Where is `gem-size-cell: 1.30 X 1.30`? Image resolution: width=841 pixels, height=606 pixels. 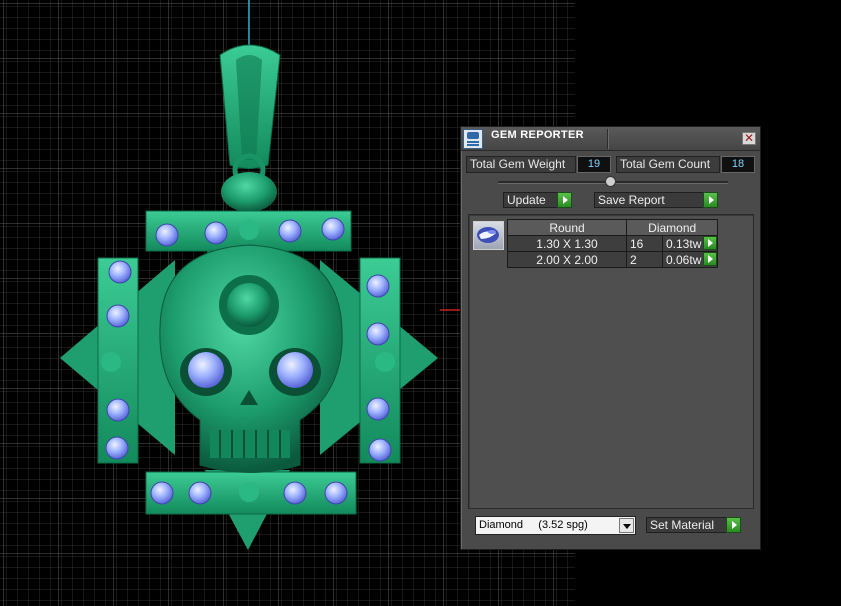 gem-size-cell: 1.30 X 1.30 is located at coordinates (567, 243).